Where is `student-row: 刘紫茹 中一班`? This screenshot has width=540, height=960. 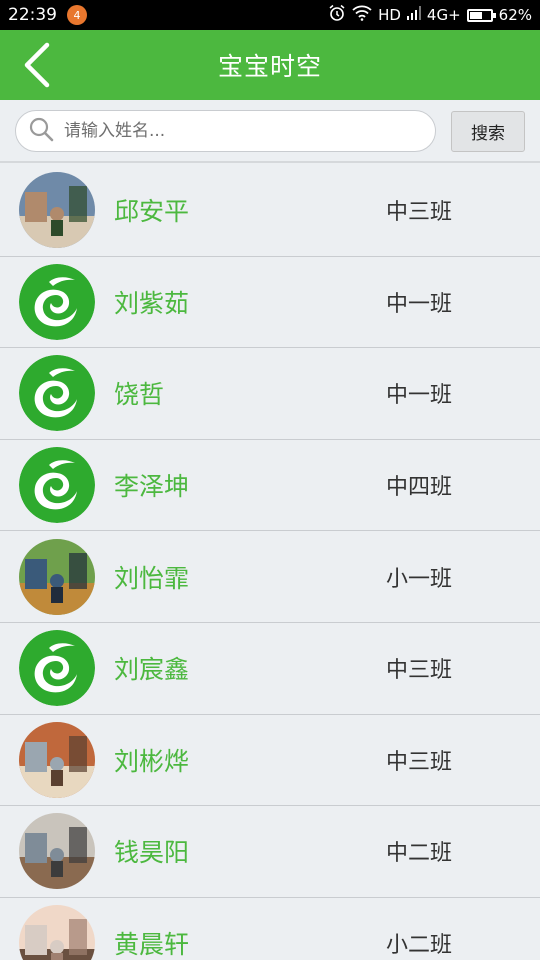
student-row: 刘紫茹 中一班 is located at coordinates (270, 302).